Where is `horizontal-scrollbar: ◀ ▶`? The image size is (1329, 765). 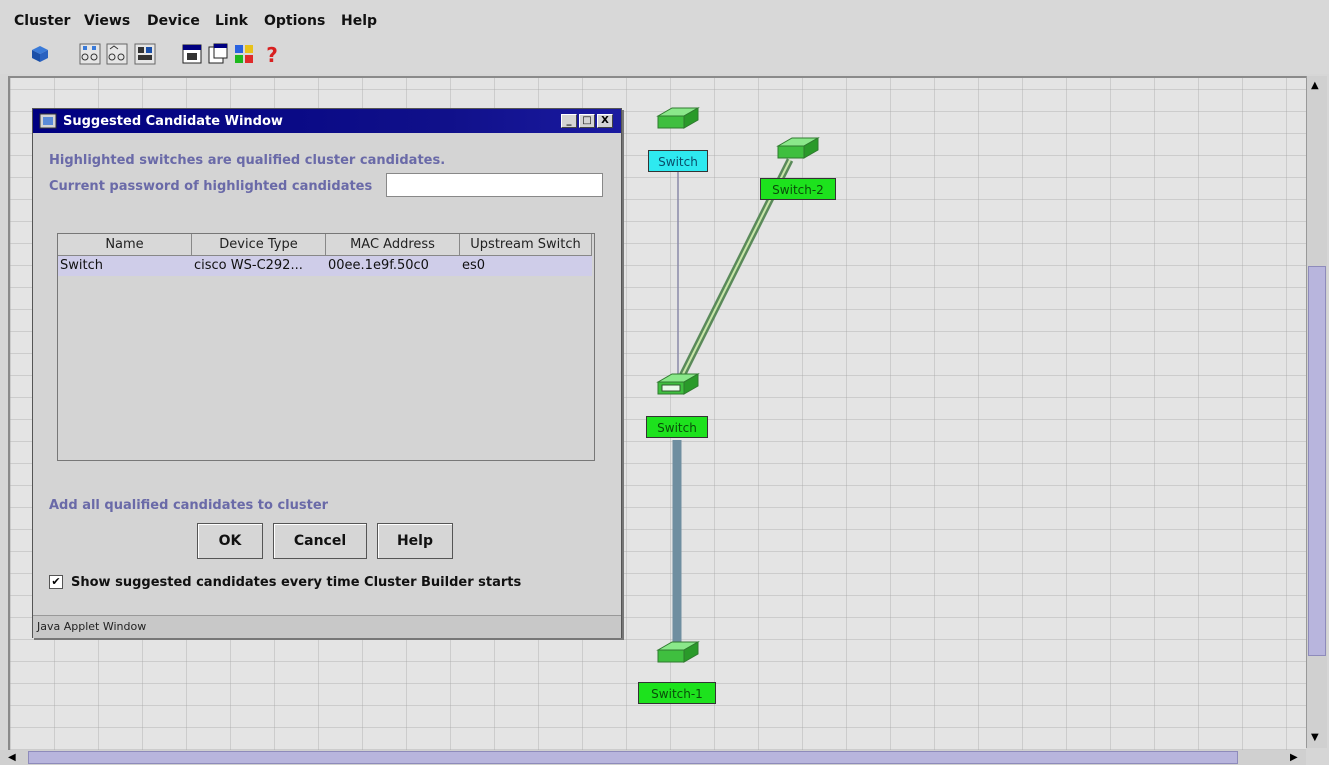
horizontal-scrollbar: ◀ ▶ is located at coordinates (653, 757).